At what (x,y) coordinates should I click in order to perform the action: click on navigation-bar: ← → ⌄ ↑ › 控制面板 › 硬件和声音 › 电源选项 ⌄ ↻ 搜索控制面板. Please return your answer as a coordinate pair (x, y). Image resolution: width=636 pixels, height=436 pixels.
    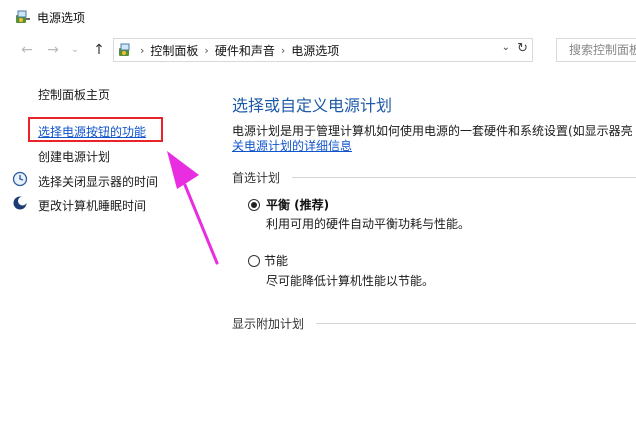
    Looking at the image, I should click on (318, 50).